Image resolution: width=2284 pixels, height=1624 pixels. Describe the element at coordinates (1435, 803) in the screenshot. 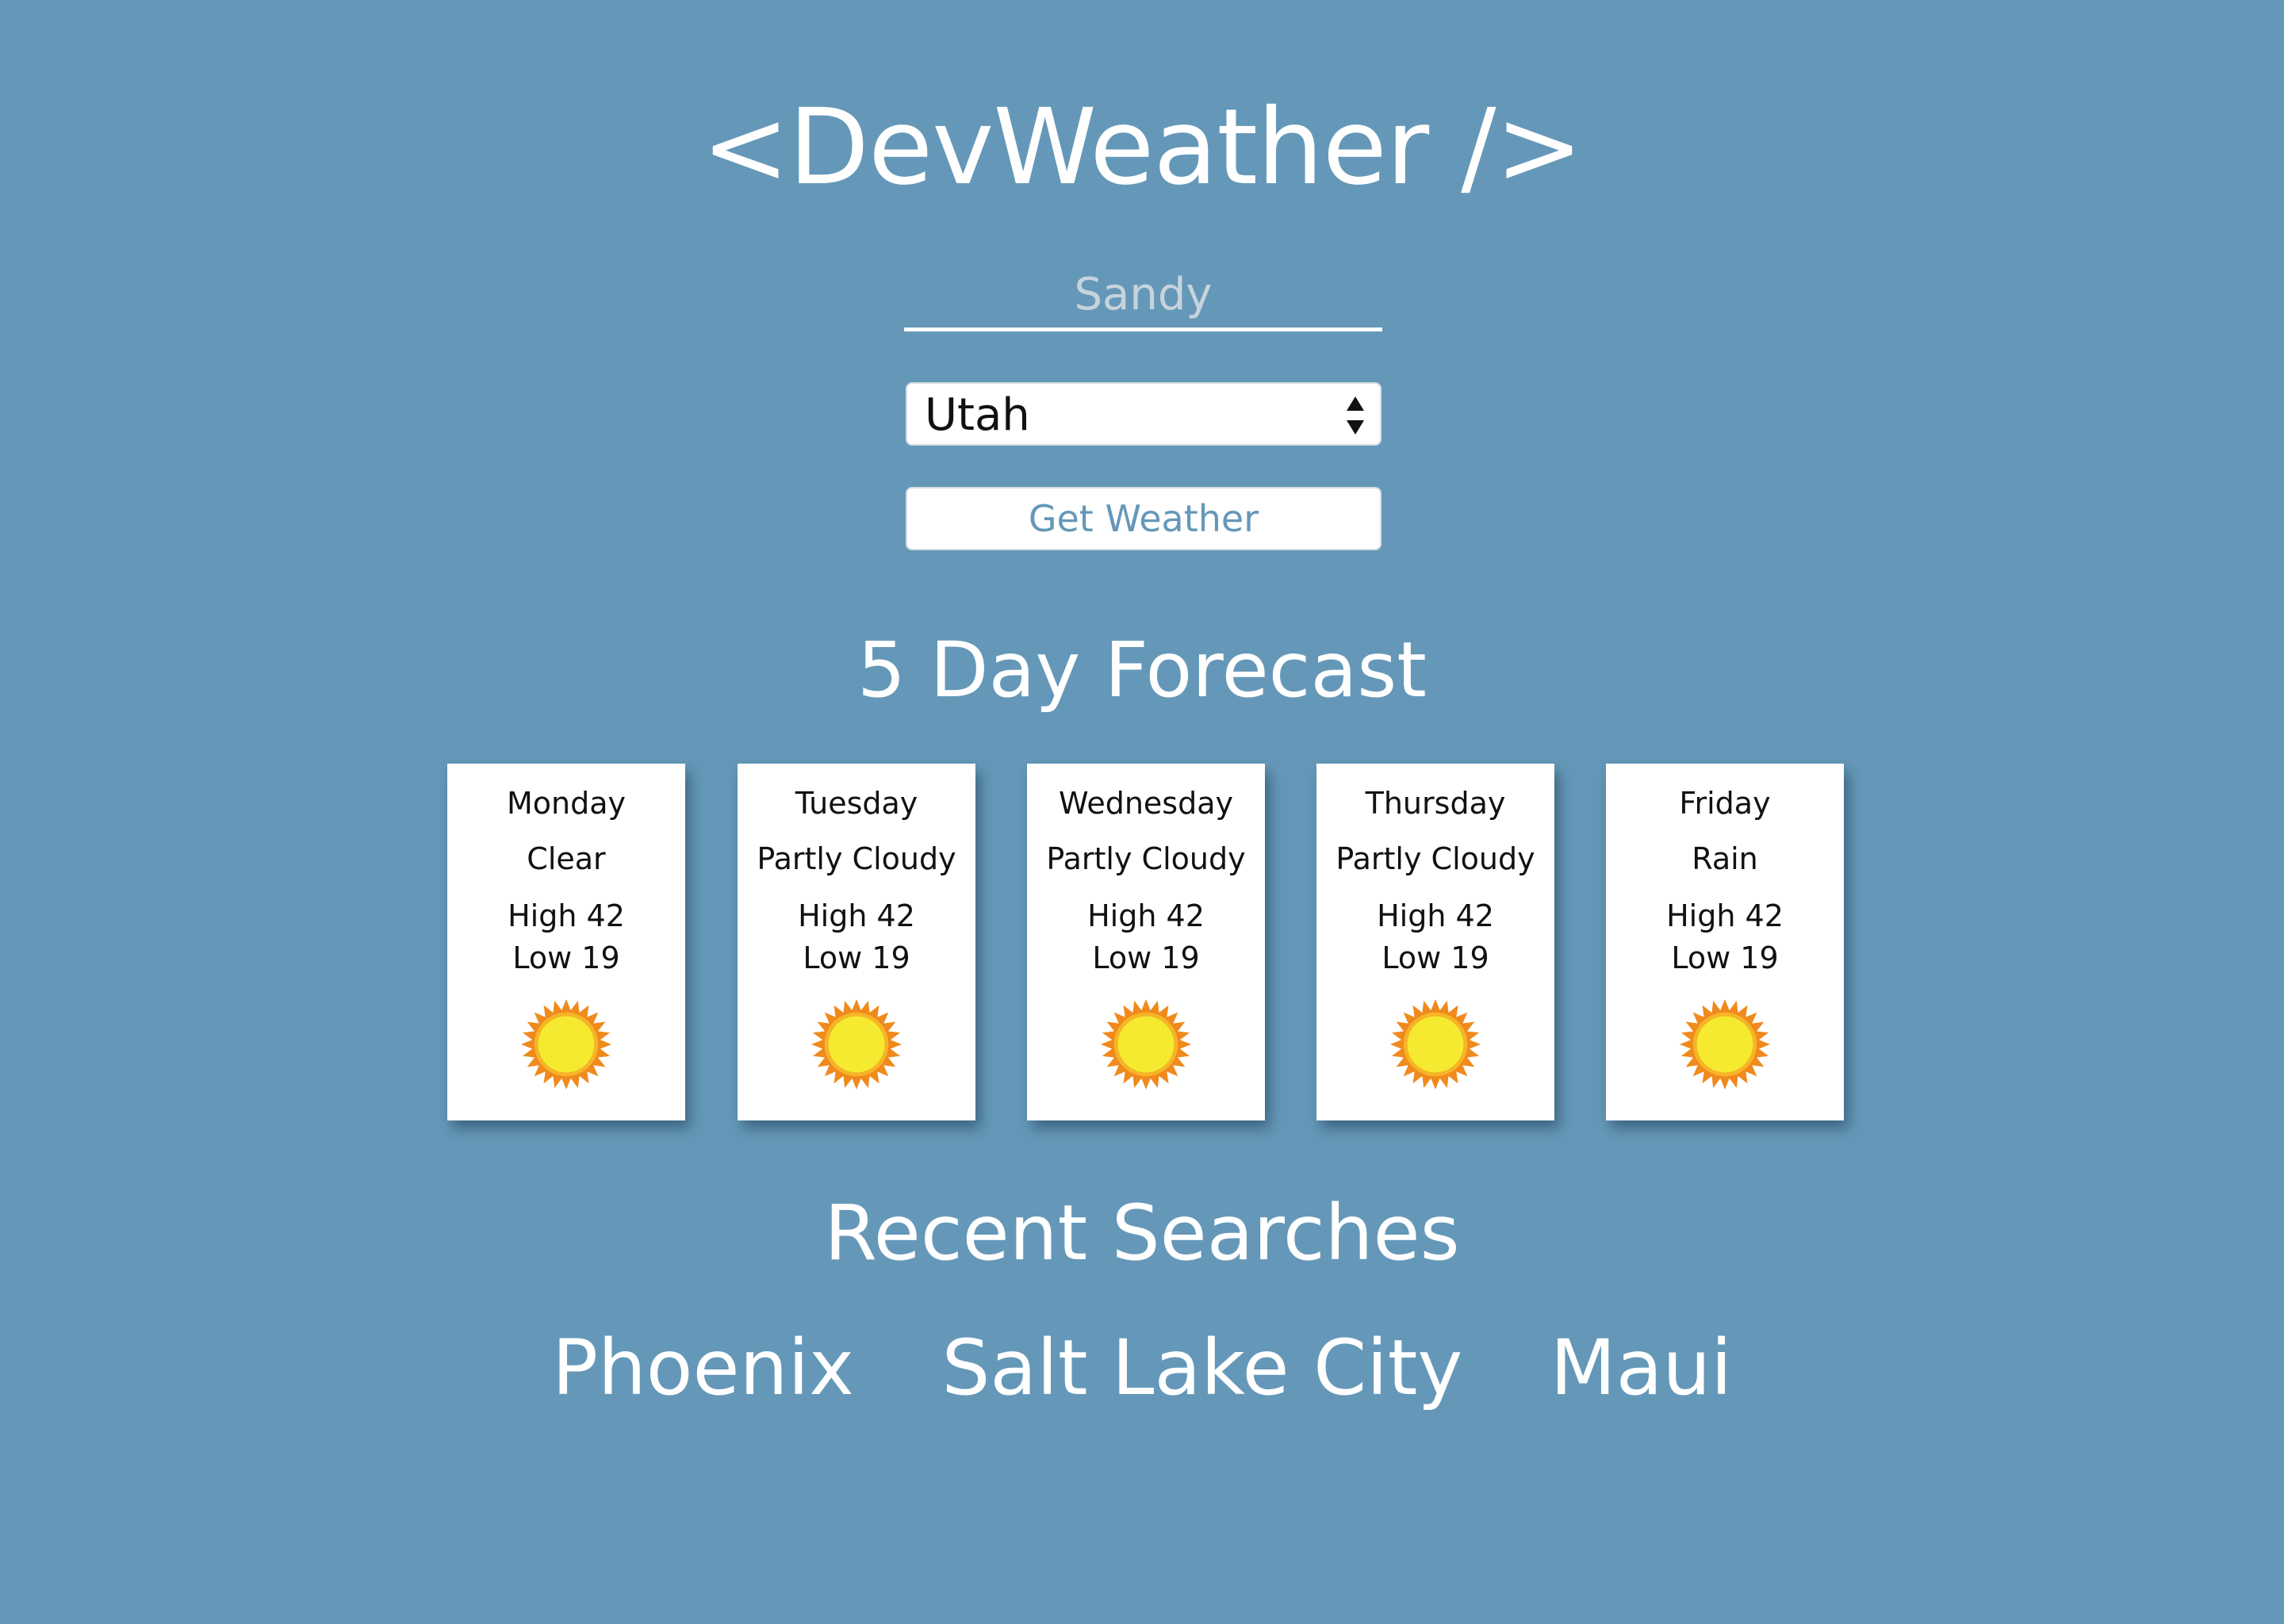

I see `forecast-day: Thursday` at that location.